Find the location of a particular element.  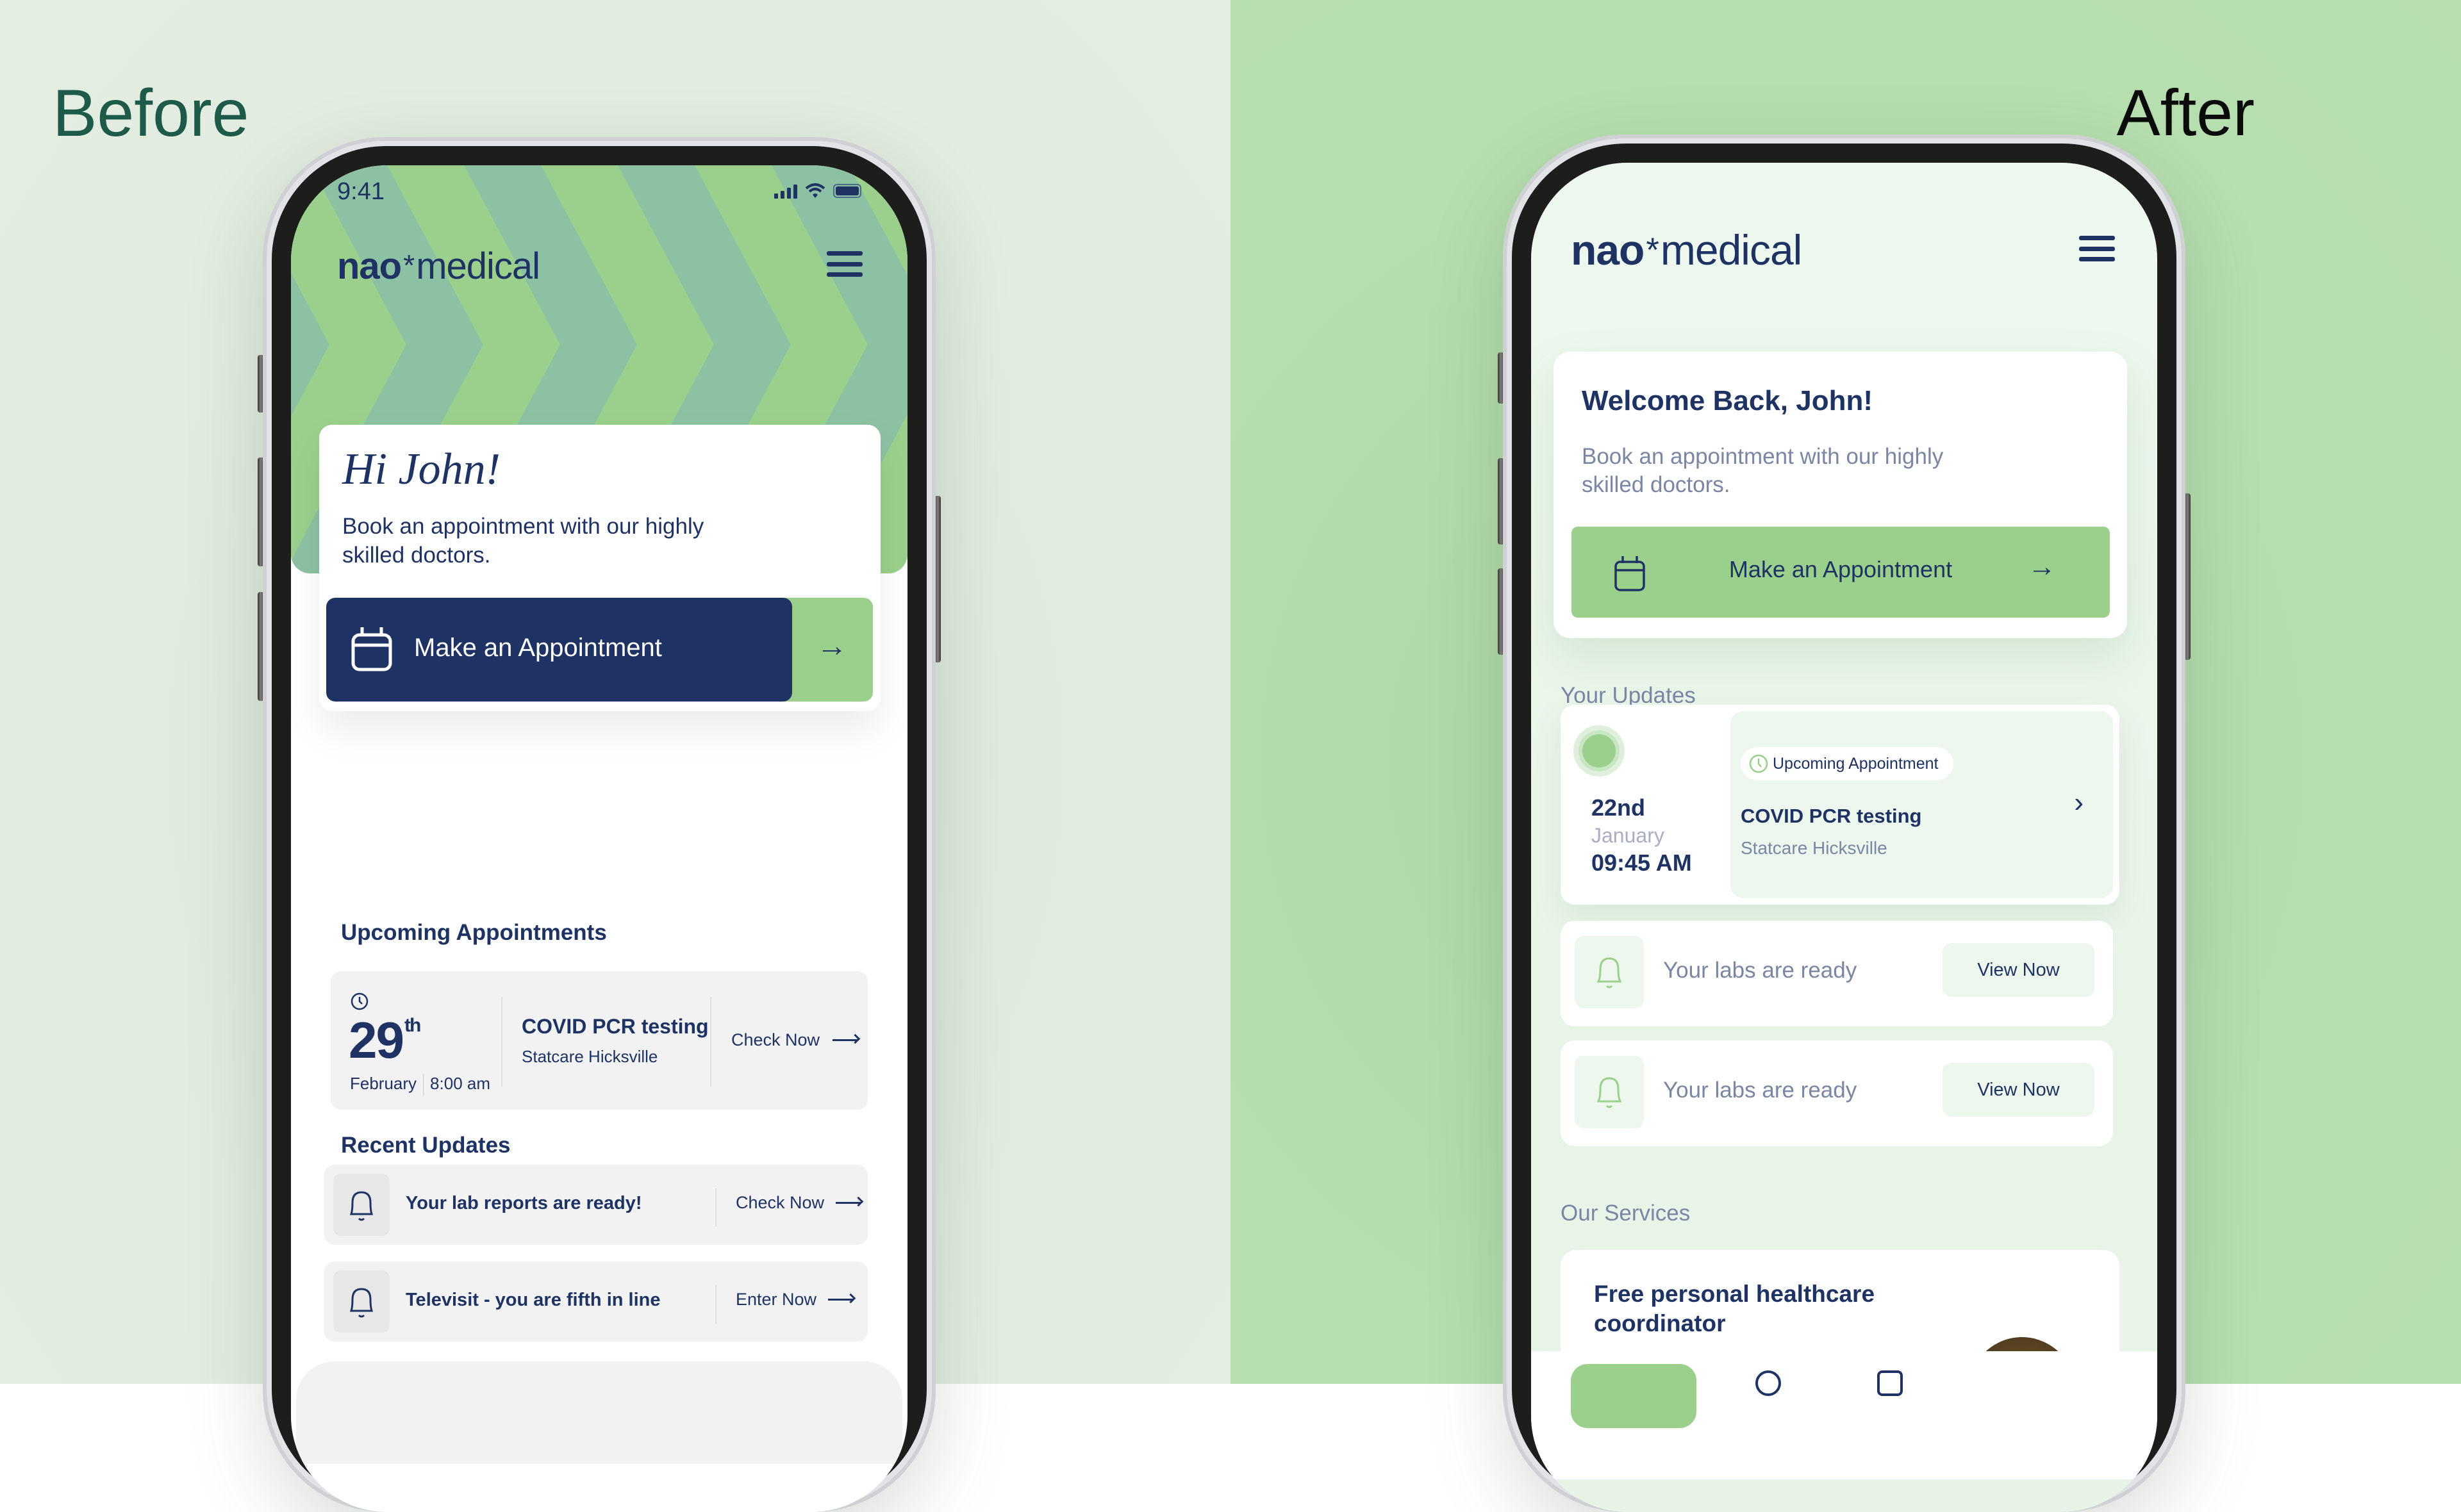

status-dot-icon is located at coordinates (1599, 751).